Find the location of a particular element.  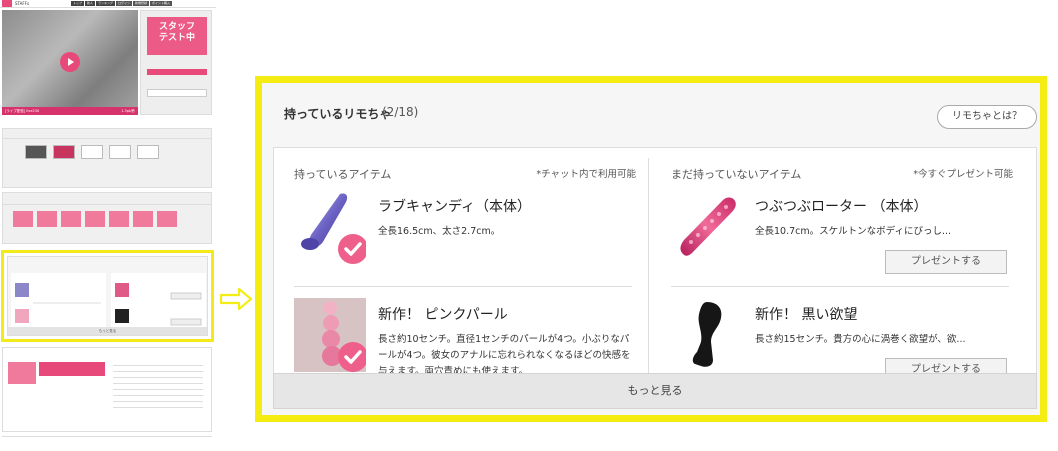

mini-site-name: STAFFs is located at coordinates (22, 3).